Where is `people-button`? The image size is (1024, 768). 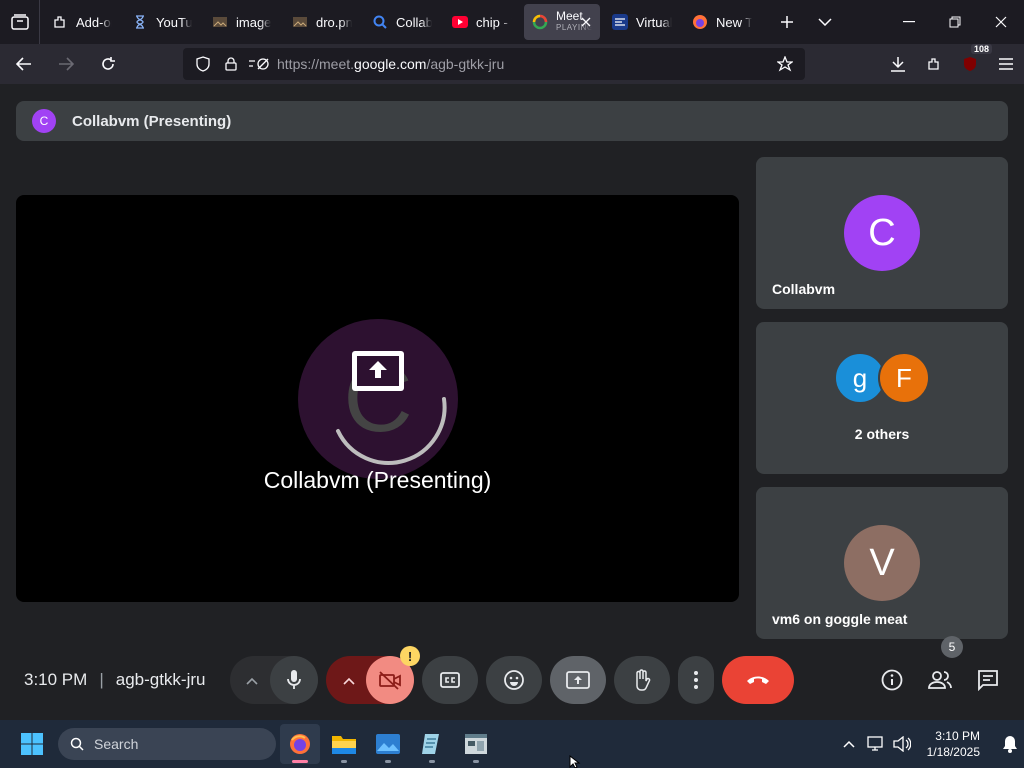
people-button is located at coordinates (940, 680).